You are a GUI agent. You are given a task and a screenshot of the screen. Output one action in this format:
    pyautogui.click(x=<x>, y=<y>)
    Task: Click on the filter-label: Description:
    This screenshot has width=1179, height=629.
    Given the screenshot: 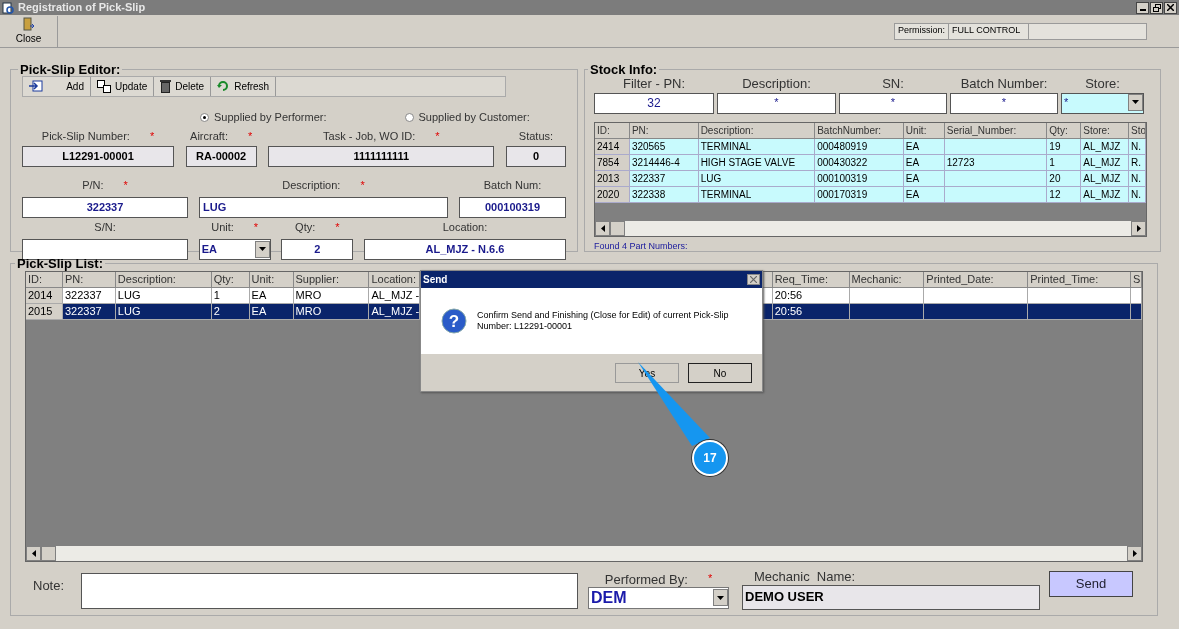 What is the action you would take?
    pyautogui.click(x=776, y=83)
    